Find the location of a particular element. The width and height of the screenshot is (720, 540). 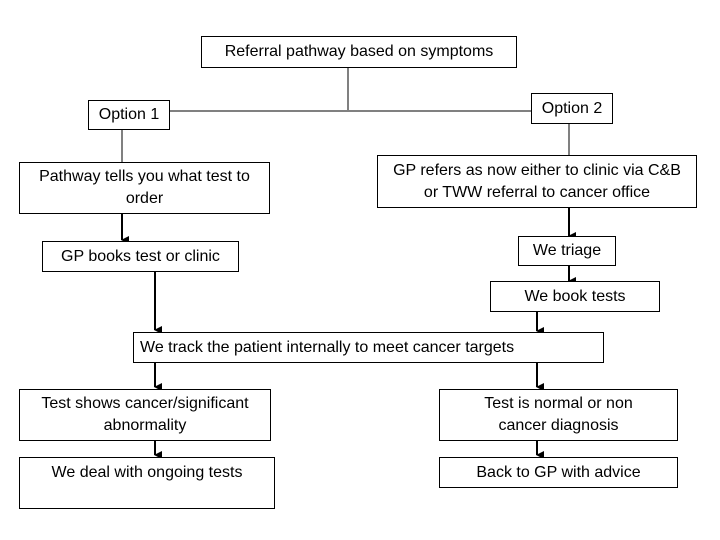

test-normal-label: Test is normal or non cancer diagnosis is located at coordinates (558, 414).